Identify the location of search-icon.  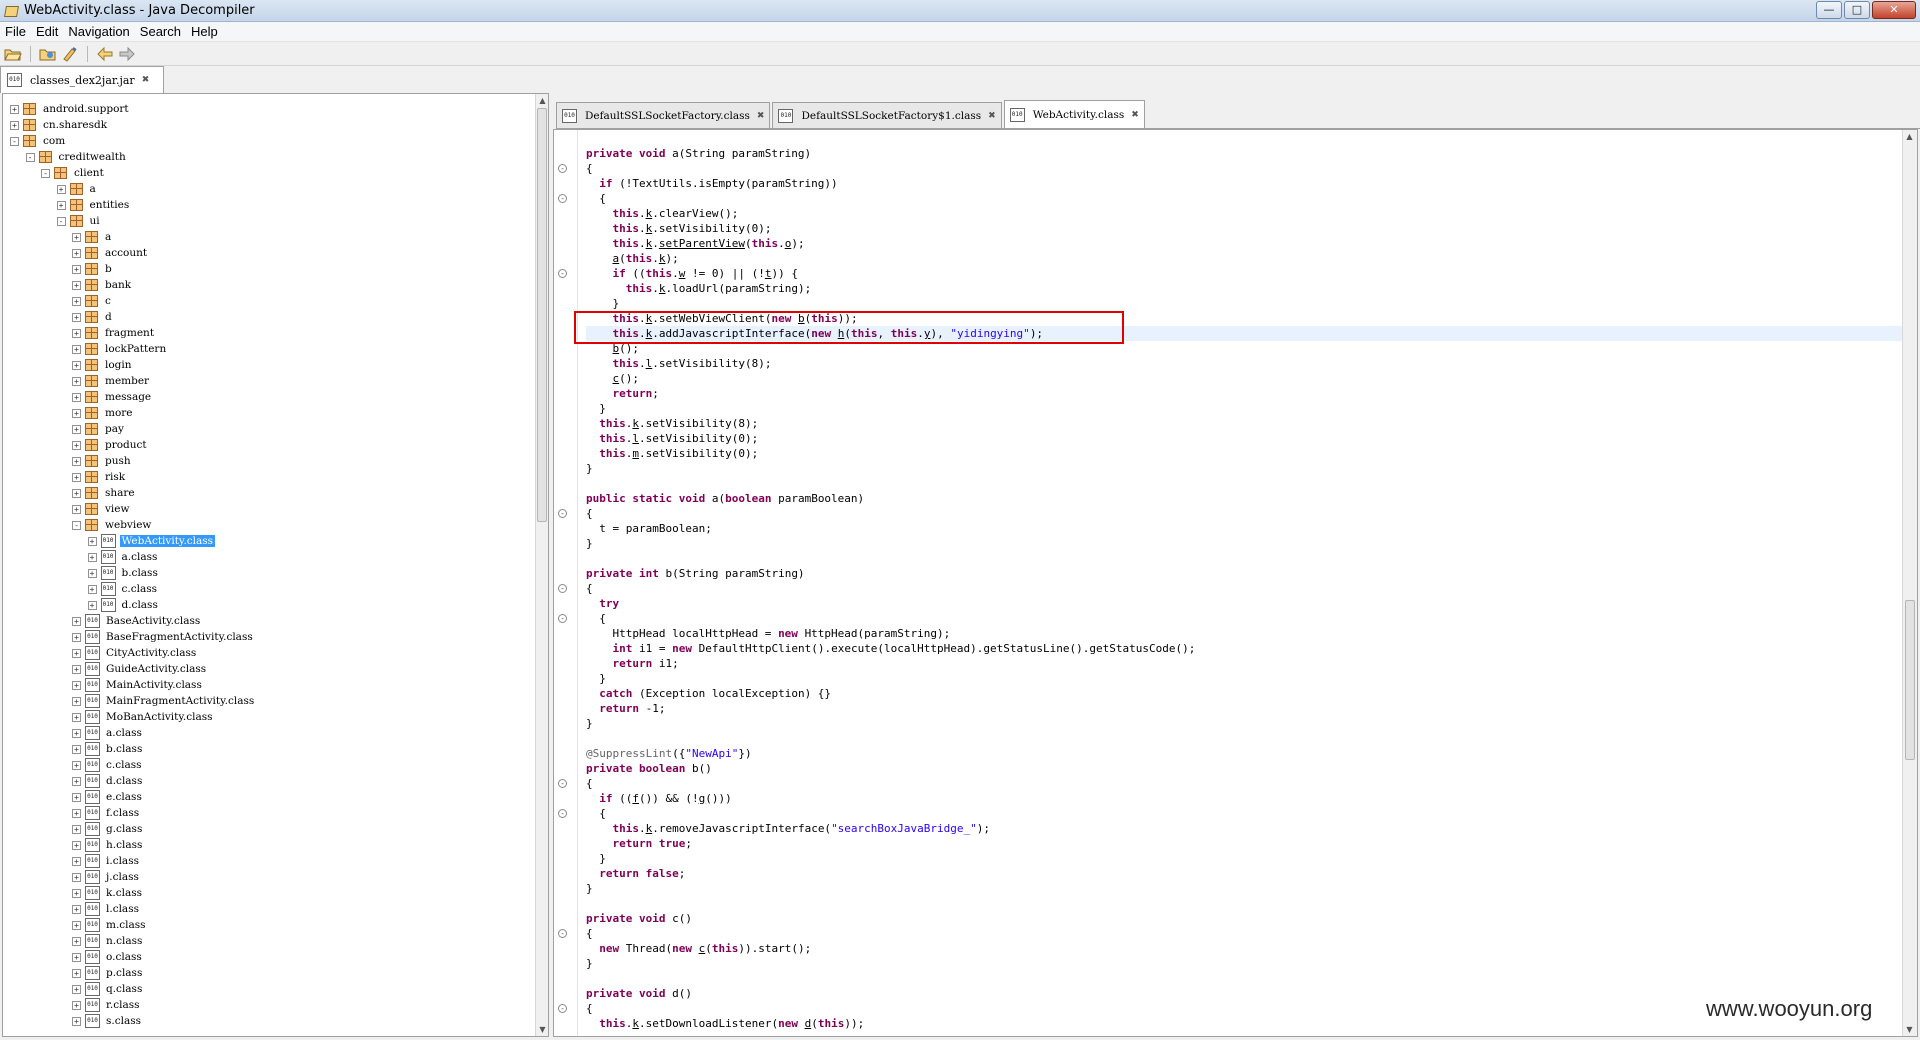
(70, 54).